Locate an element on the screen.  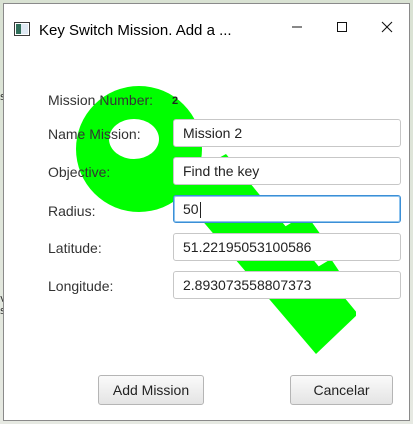
cancel-button: Cancelar is located at coordinates (341, 390).